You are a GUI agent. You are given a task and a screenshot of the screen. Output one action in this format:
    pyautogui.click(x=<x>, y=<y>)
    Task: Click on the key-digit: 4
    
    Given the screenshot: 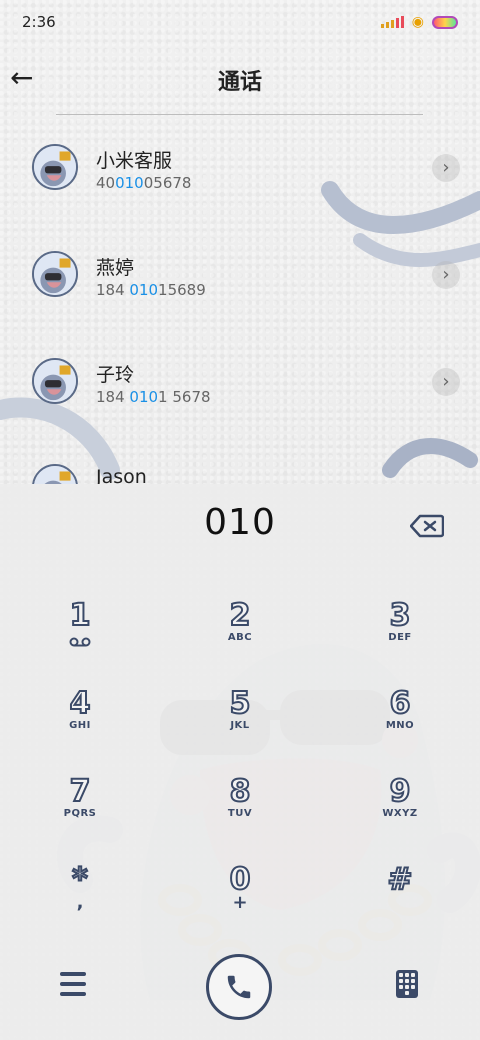 What is the action you would take?
    pyautogui.click(x=80, y=703)
    